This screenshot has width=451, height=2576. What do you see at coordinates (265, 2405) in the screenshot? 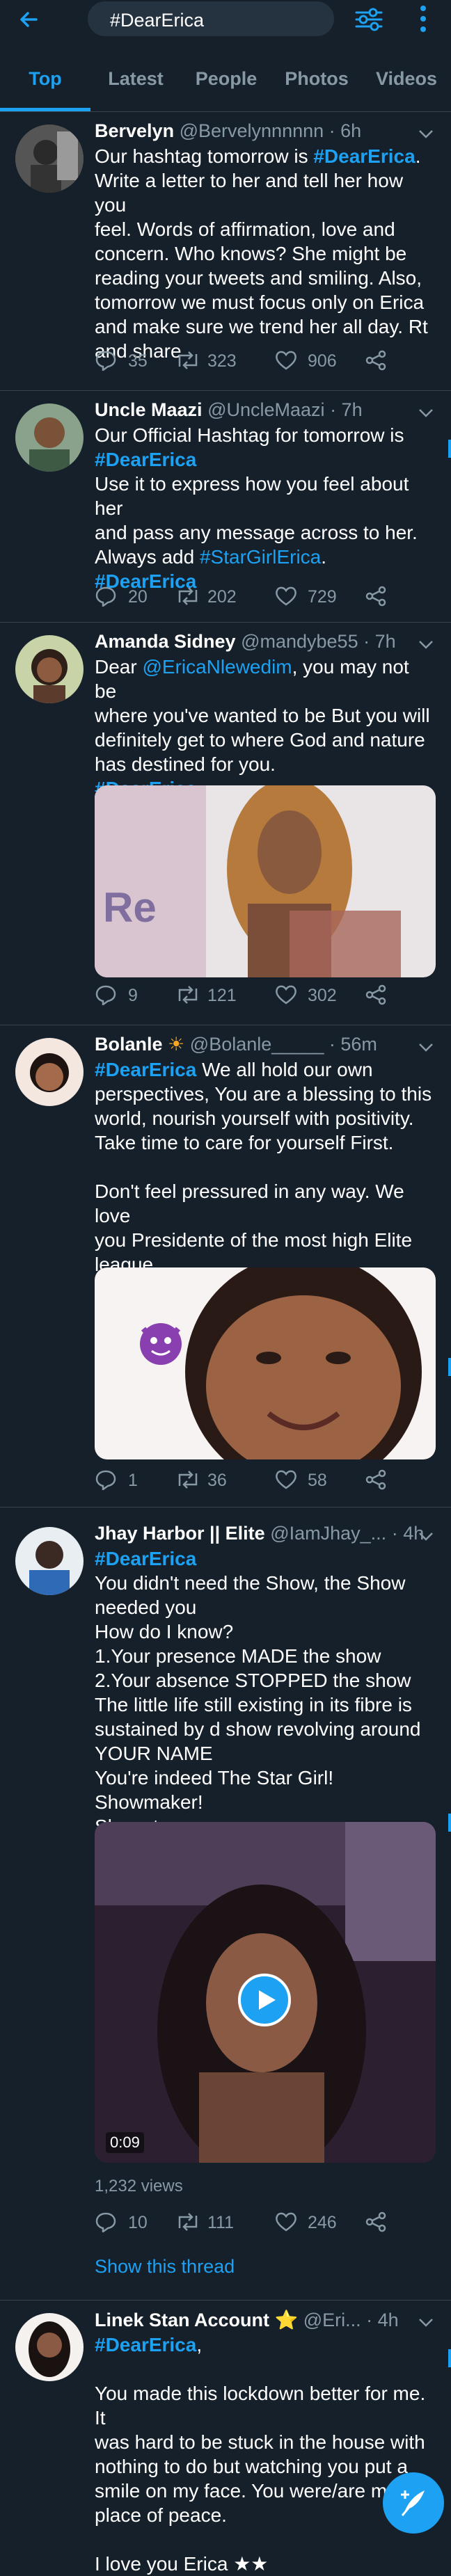
I see `tweet-text-line: You made this lockdown better for me. It` at bounding box center [265, 2405].